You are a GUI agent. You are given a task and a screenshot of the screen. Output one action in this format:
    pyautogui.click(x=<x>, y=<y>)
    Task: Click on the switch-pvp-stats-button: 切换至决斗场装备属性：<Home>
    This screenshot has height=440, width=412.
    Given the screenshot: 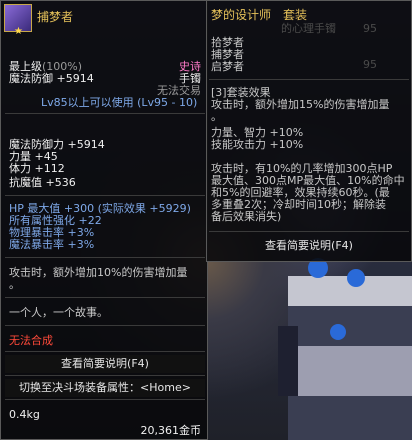 What is the action you would take?
    pyautogui.click(x=105, y=388)
    